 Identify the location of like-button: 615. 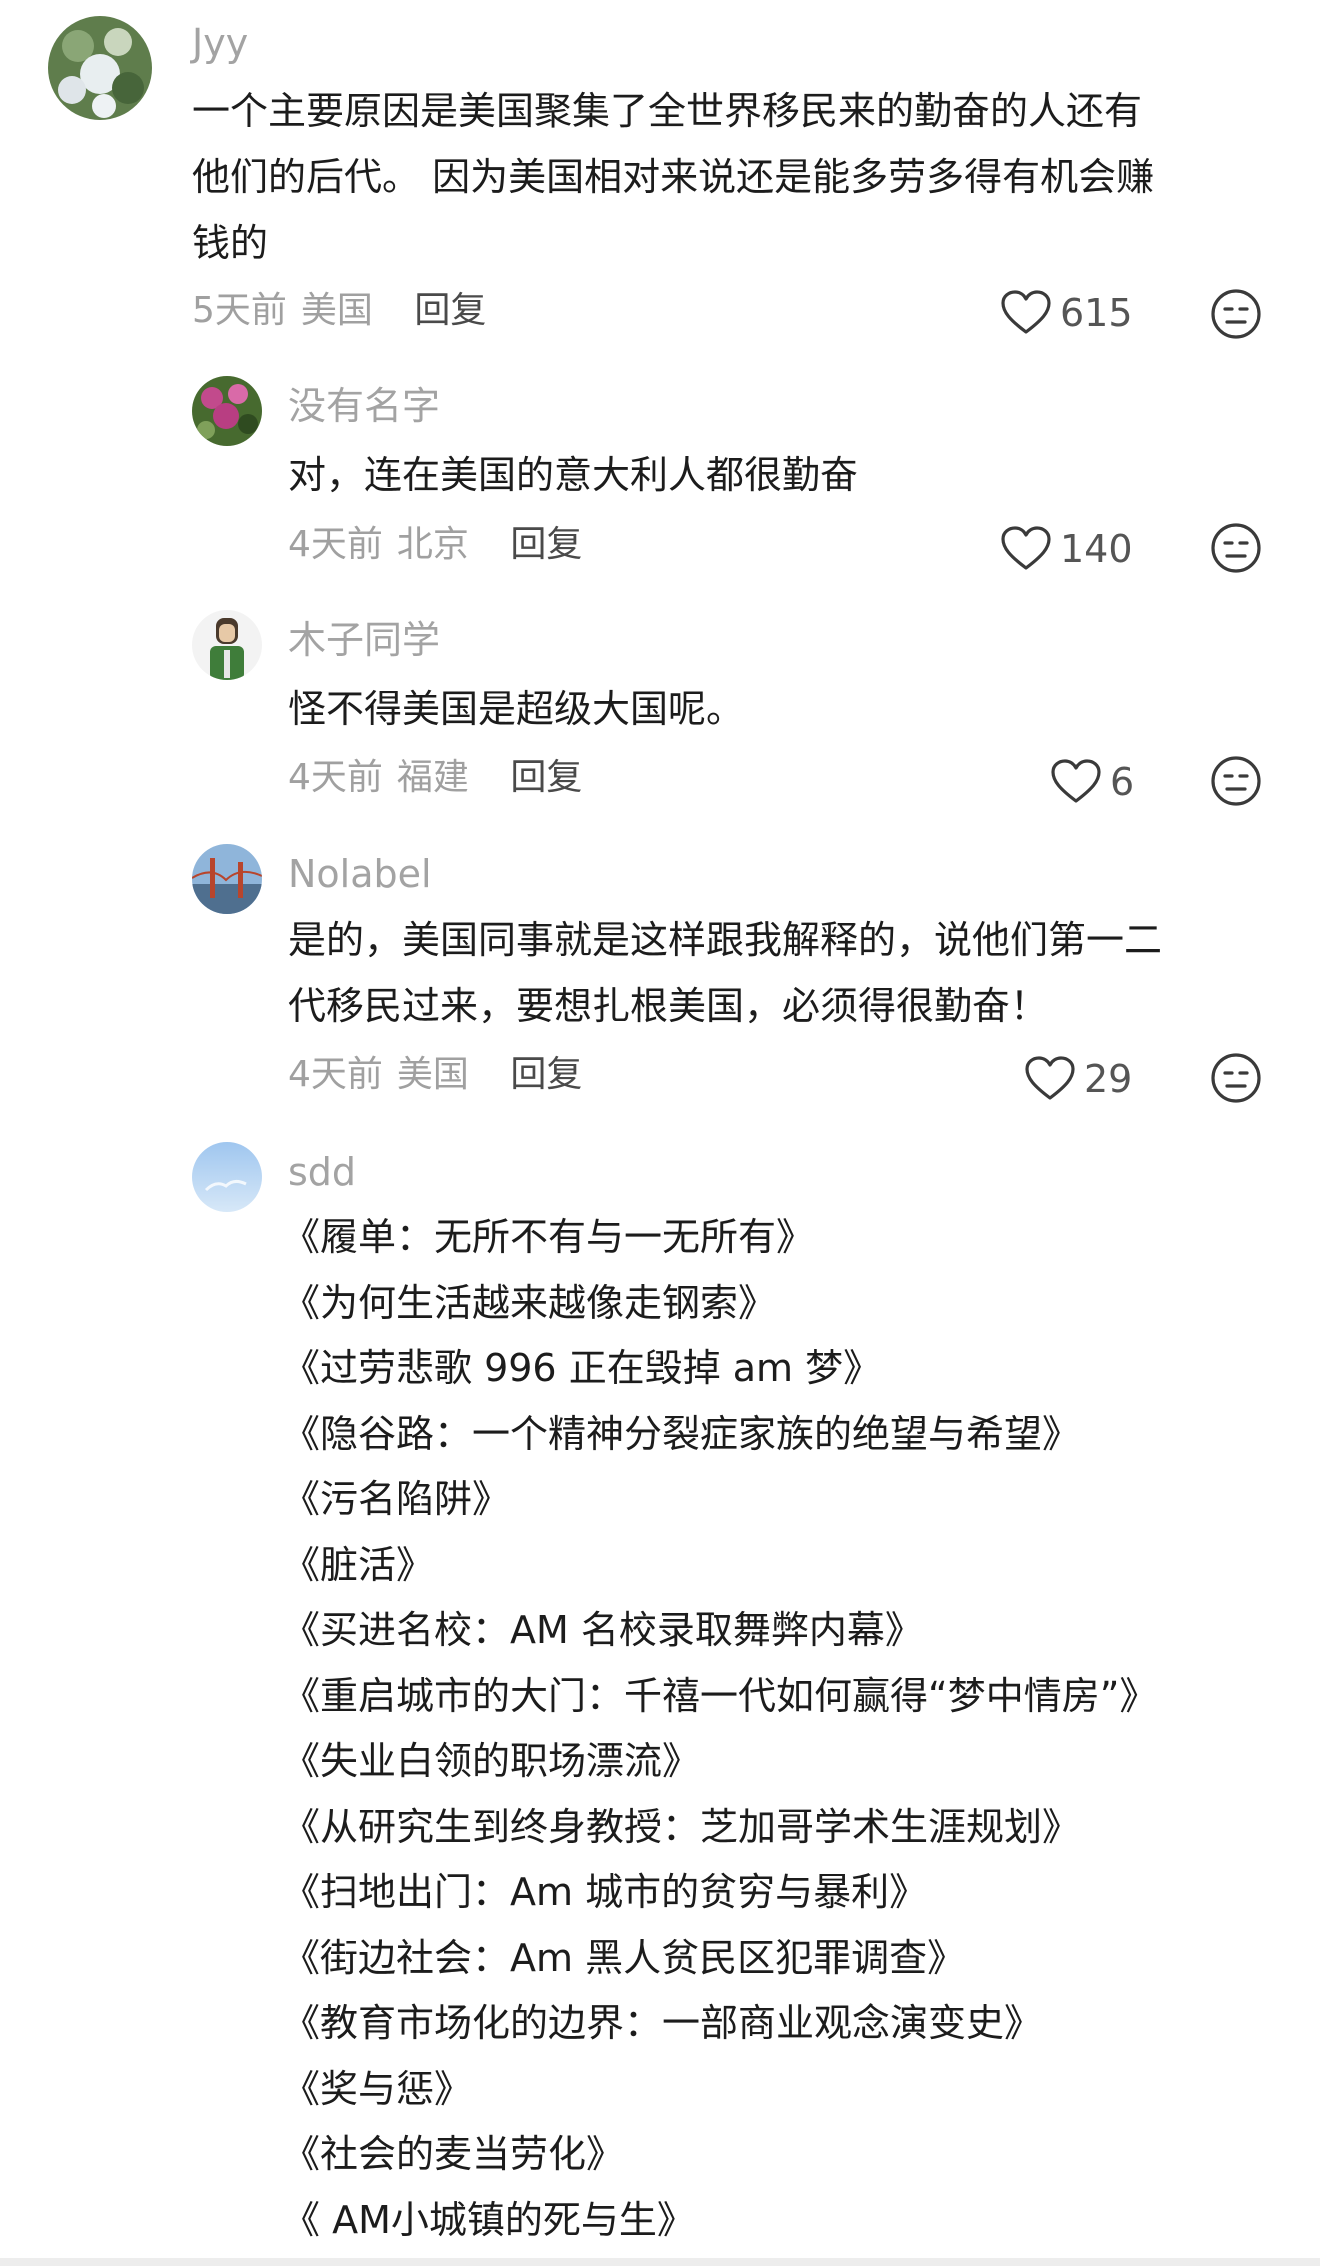
(1066, 313).